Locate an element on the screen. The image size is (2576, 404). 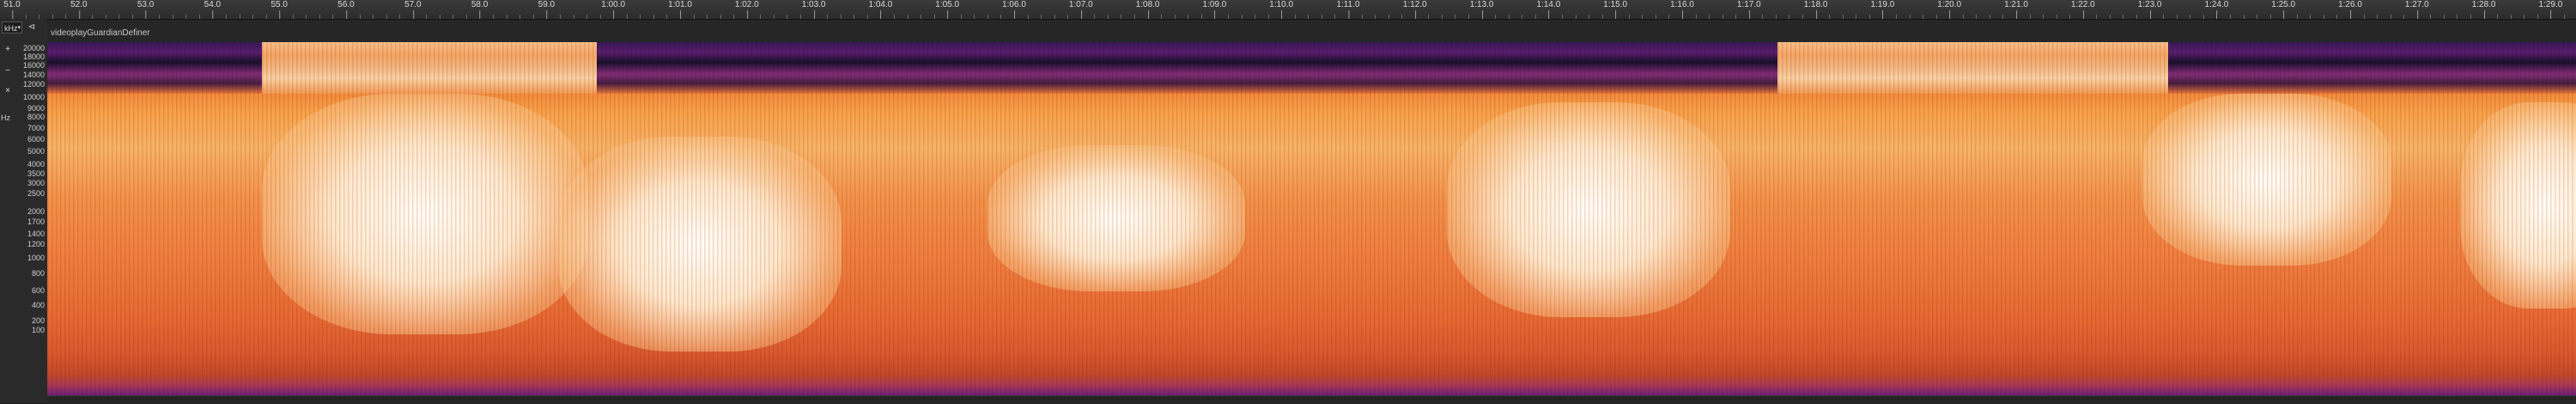
timeline-tick-text: 58.0 is located at coordinates (480, 4).